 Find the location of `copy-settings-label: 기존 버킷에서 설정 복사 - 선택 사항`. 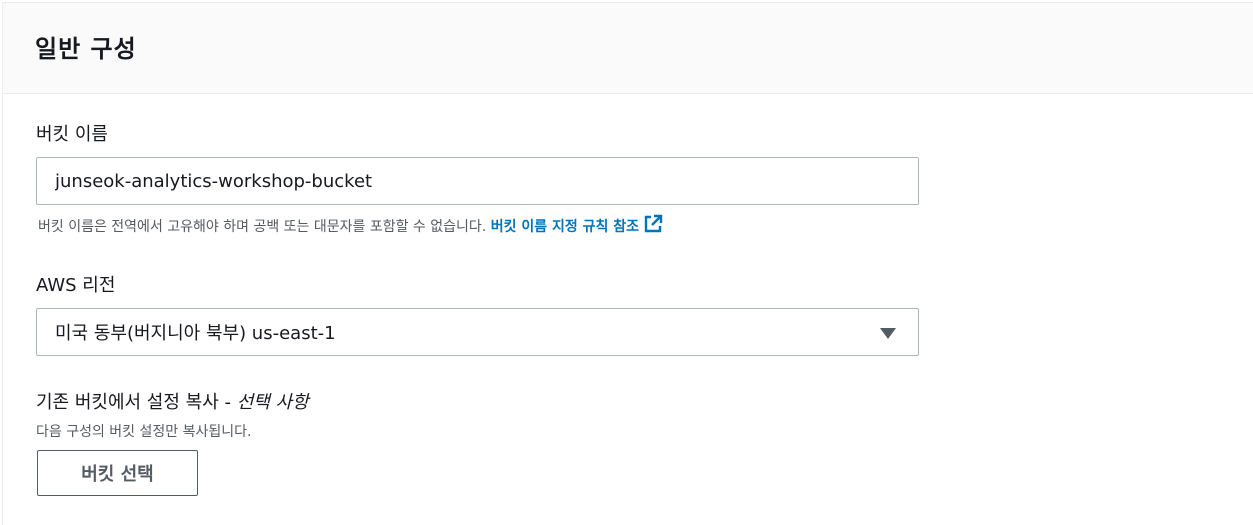

copy-settings-label: 기존 버킷에서 설정 복사 - 선택 사항 is located at coordinates (172, 401).